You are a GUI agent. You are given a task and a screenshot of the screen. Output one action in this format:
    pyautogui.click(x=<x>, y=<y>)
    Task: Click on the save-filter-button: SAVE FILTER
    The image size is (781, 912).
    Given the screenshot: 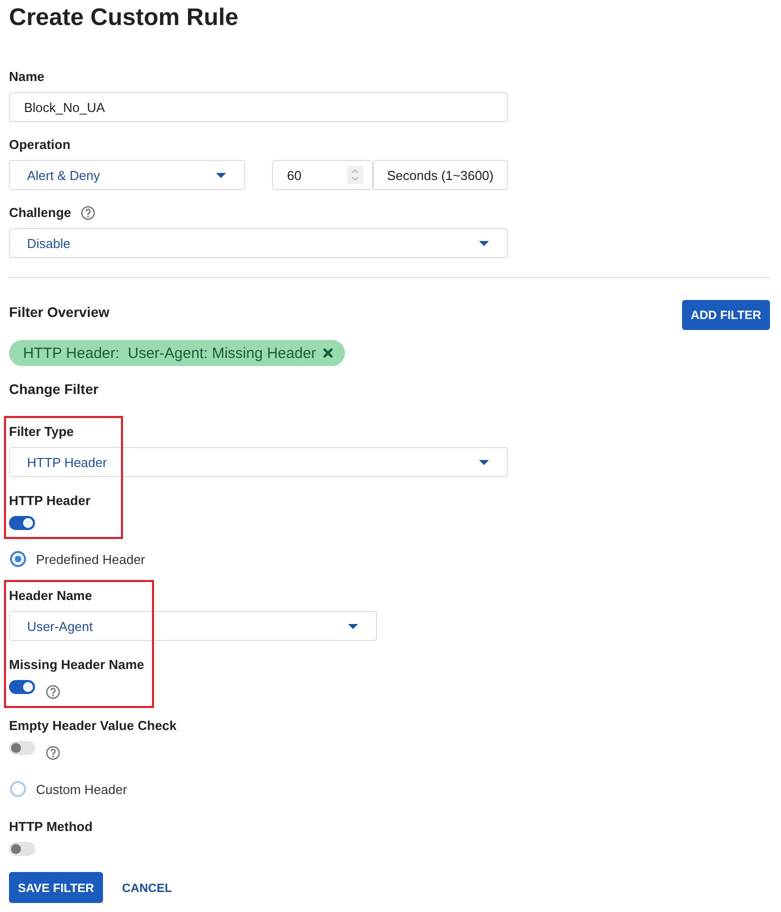 What is the action you would take?
    pyautogui.click(x=56, y=887)
    